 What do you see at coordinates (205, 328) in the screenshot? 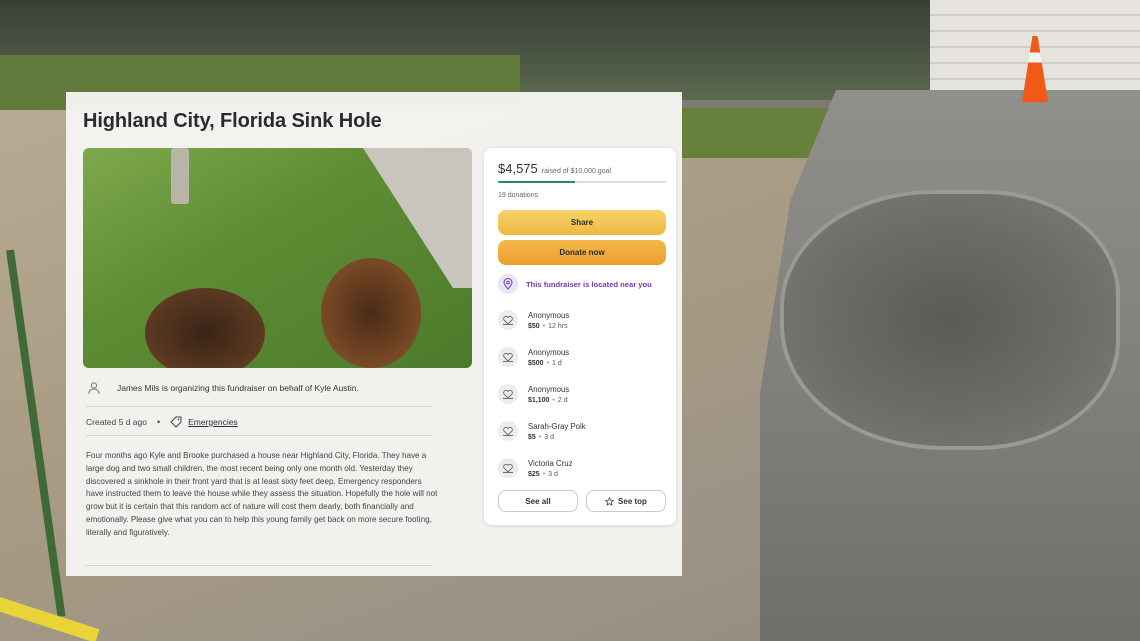
I see `photo-sinkhole-left` at bounding box center [205, 328].